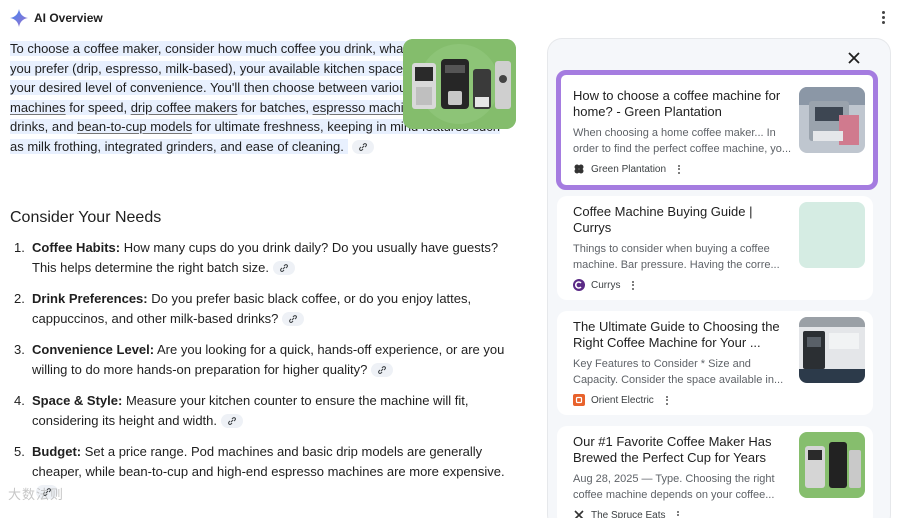 Image resolution: width=912 pixels, height=518 pixels. Describe the element at coordinates (579, 169) in the screenshot. I see `green-plantation-favicon-icon` at that location.